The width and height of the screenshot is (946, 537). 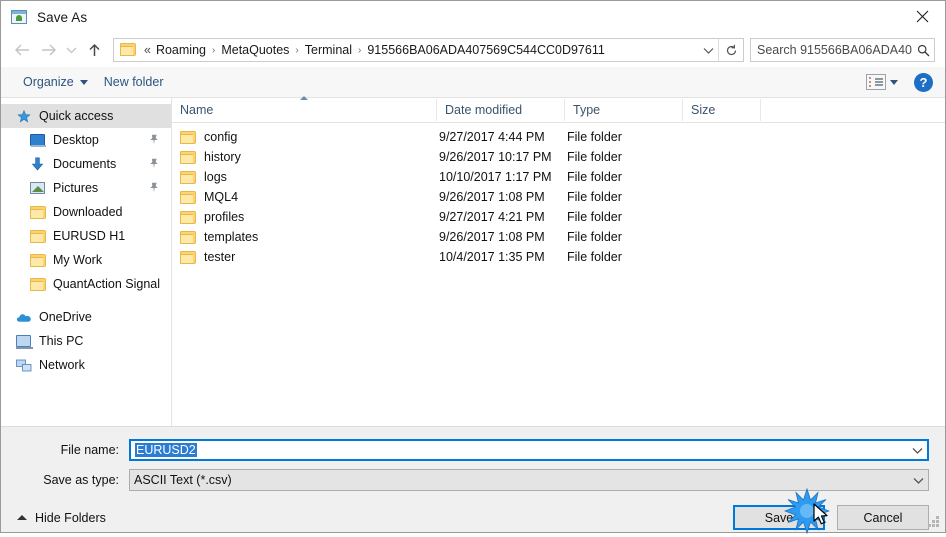 What do you see at coordinates (304, 137) in the screenshot?
I see `file-name-cell: config` at bounding box center [304, 137].